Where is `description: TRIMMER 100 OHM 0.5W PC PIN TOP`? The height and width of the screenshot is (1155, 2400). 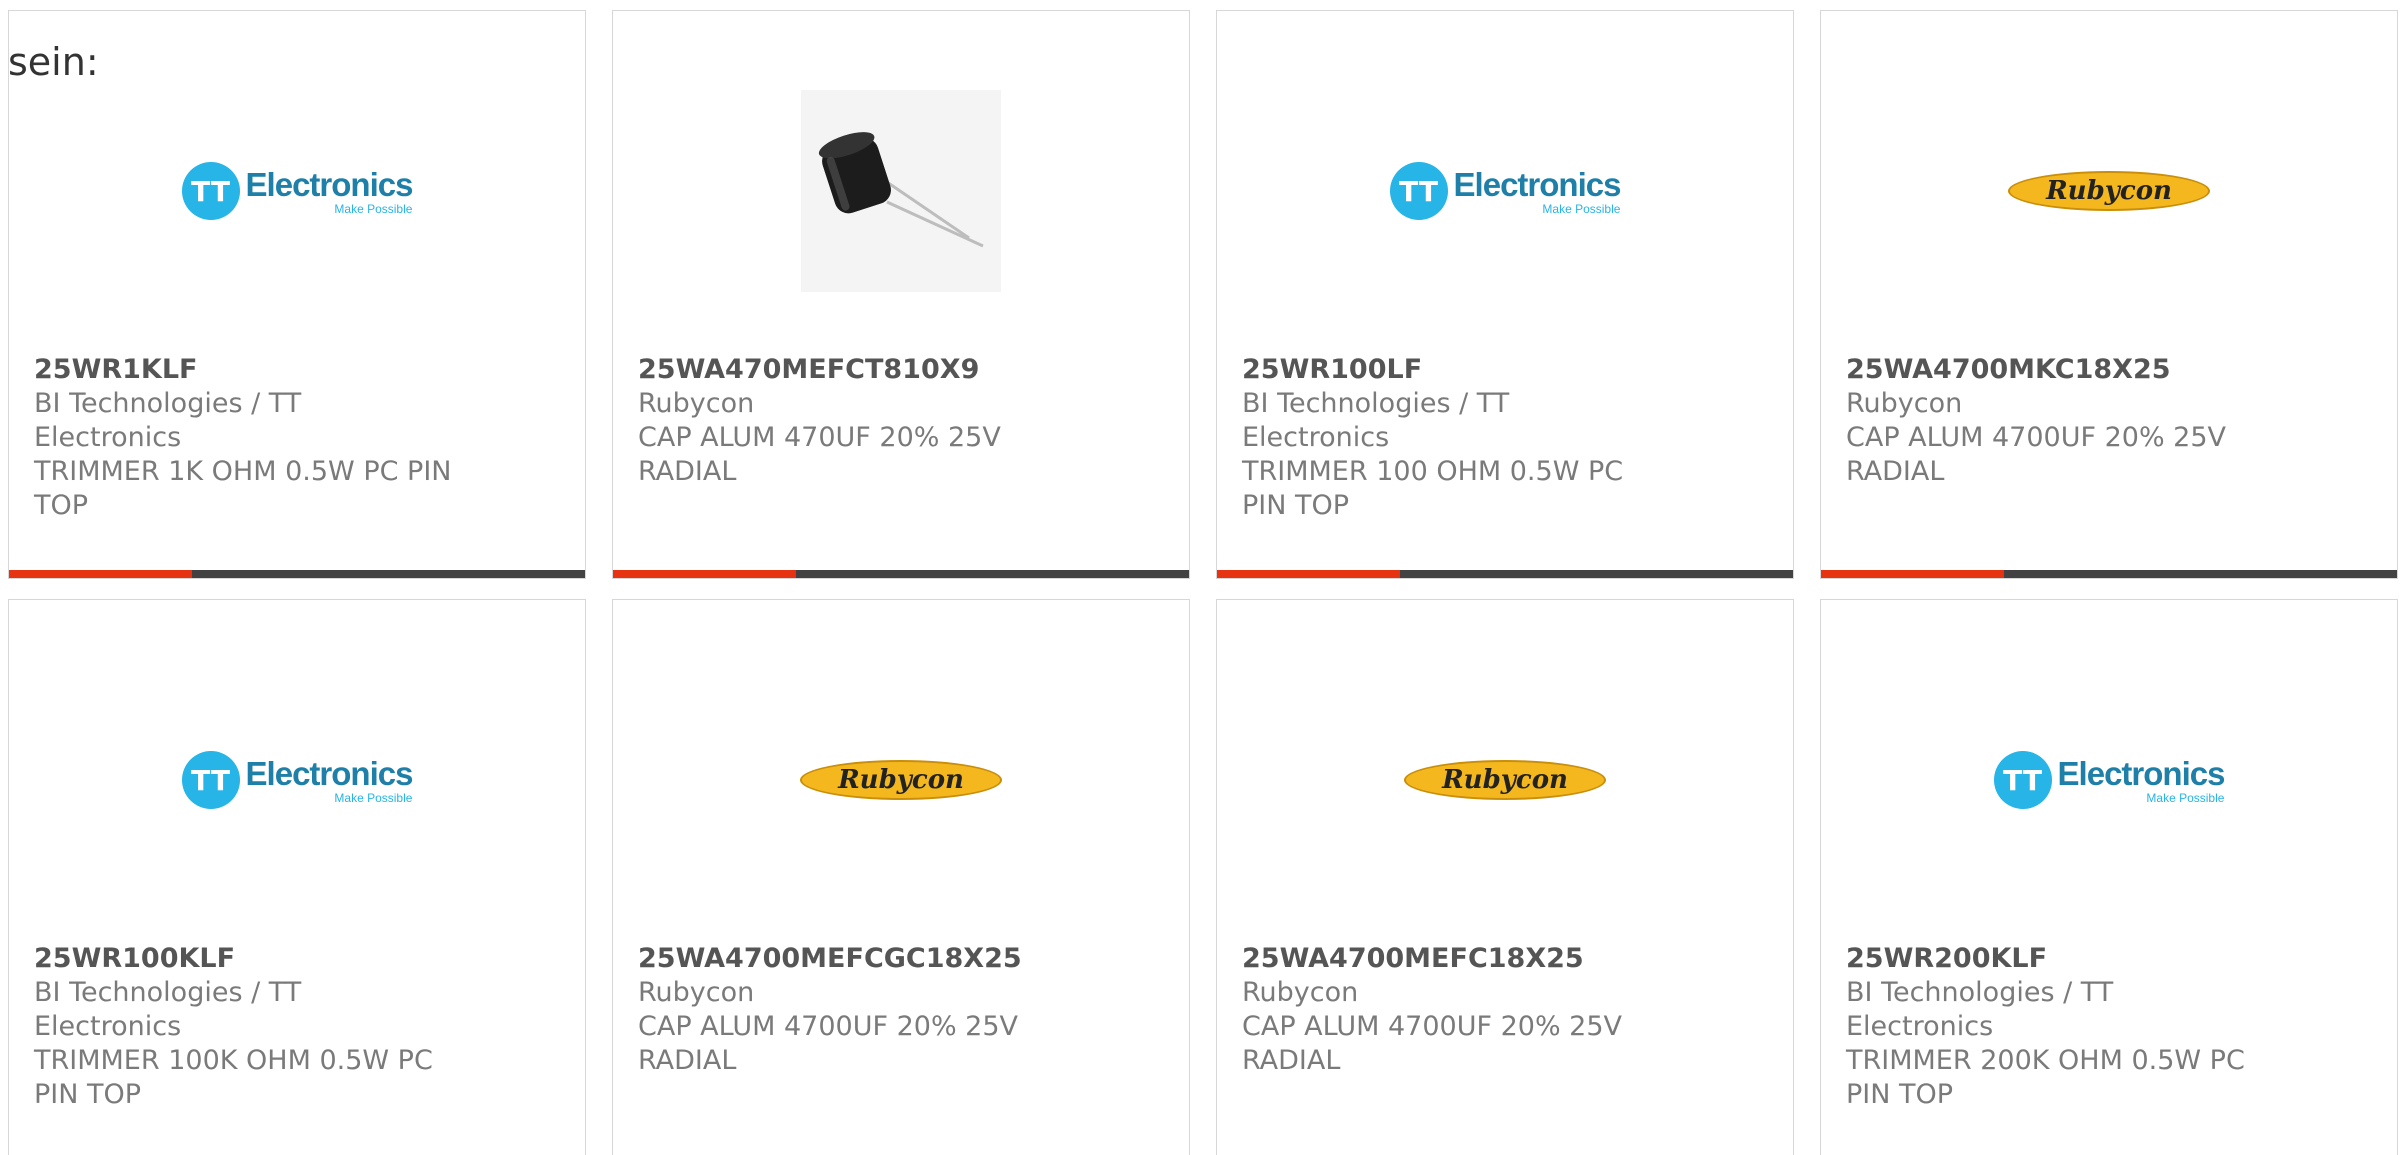
description: TRIMMER 100 OHM 0.5W PC PIN TOP is located at coordinates (1433, 488).